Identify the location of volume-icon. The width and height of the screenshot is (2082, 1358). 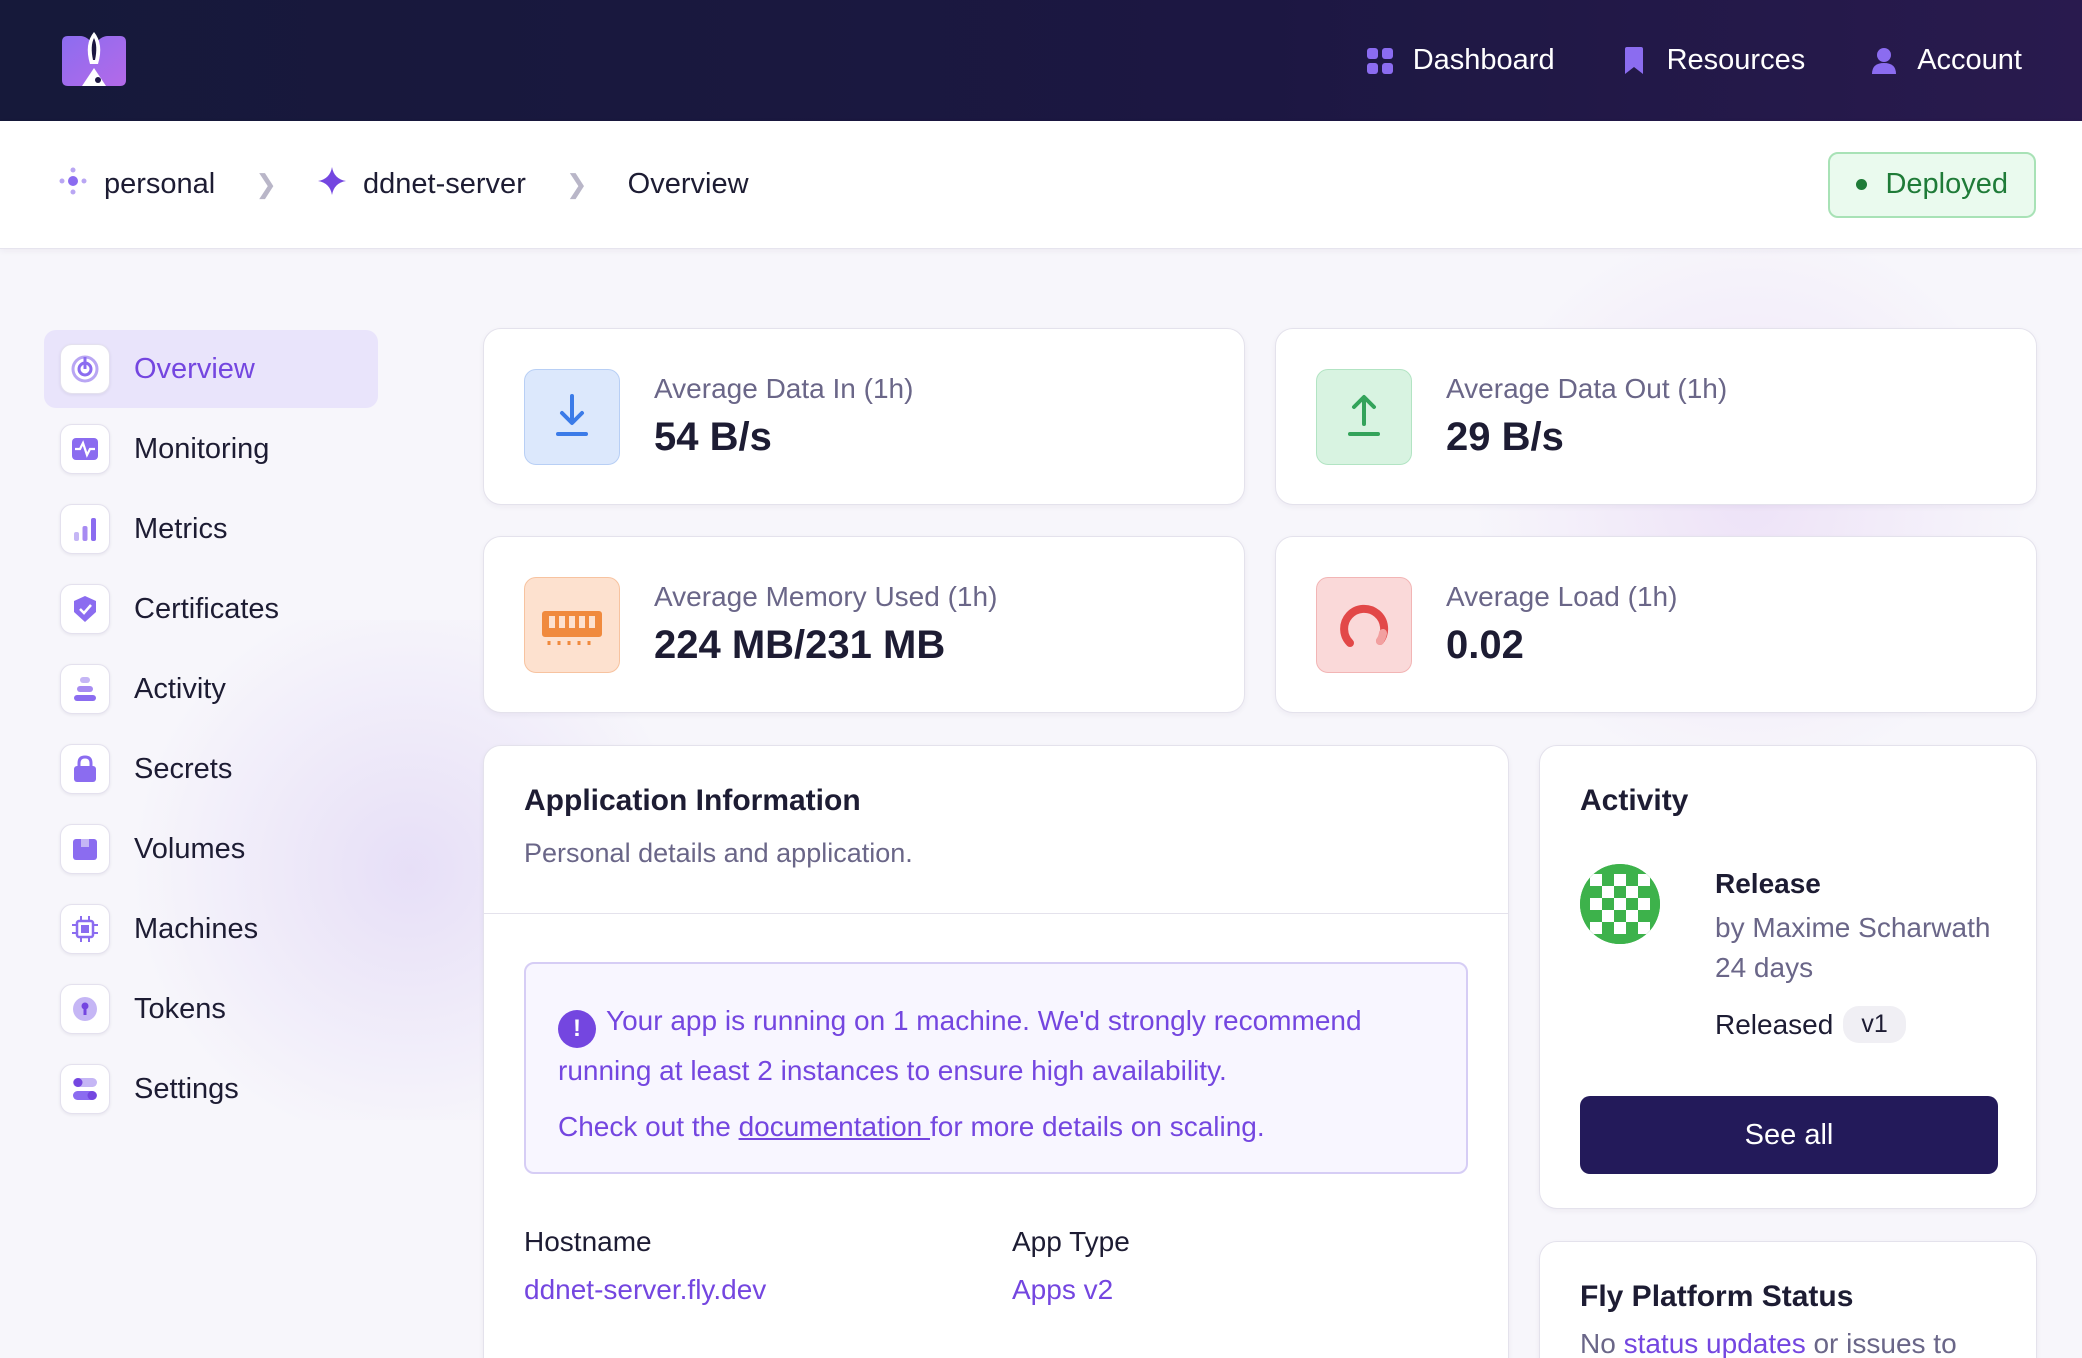
(85, 849).